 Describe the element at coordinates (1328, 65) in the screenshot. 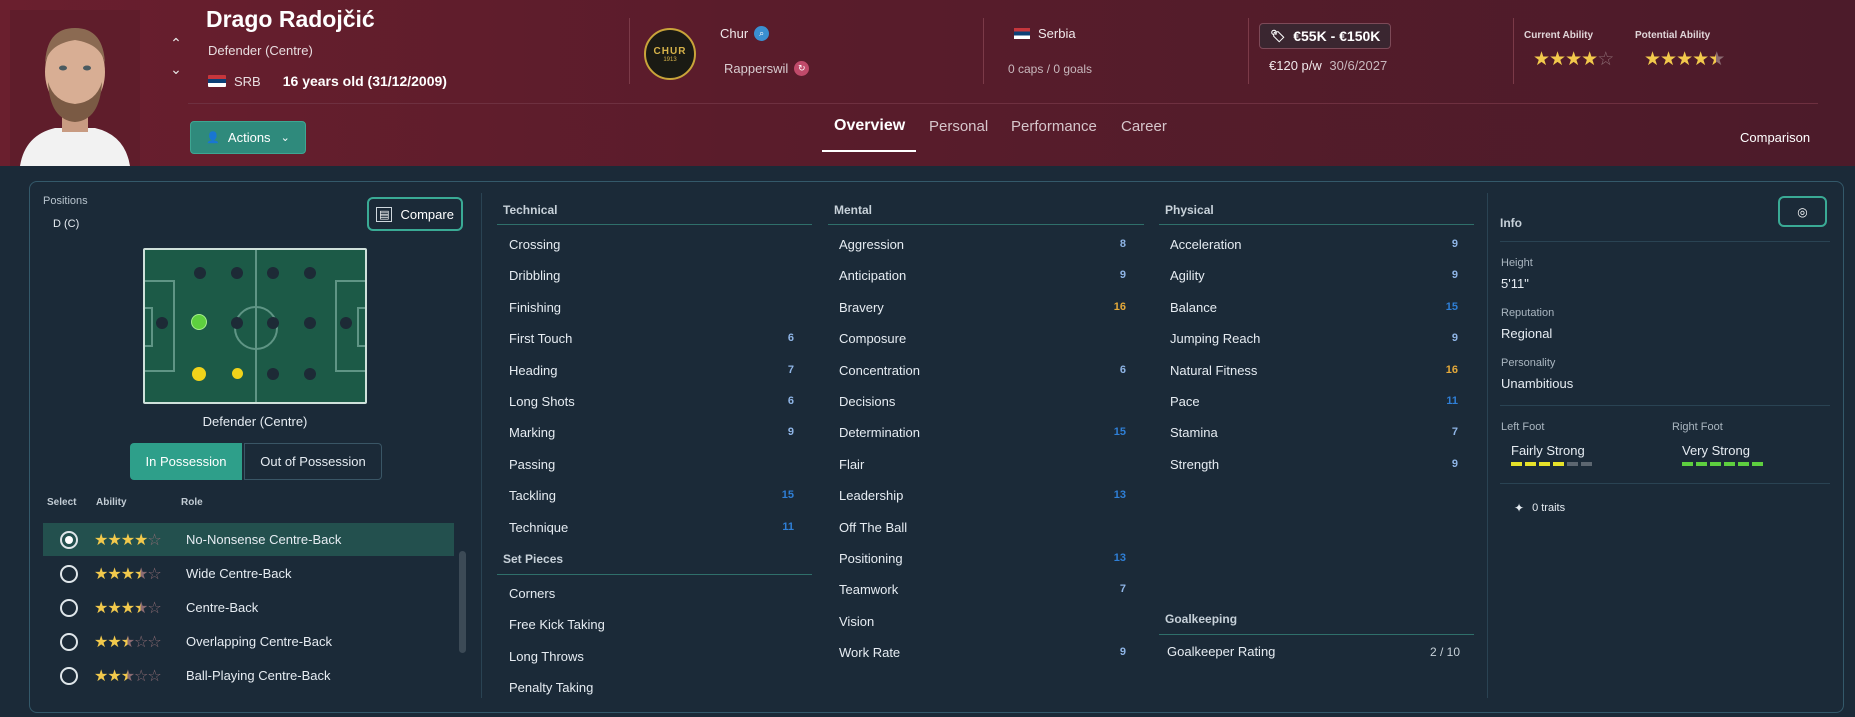

I see `contract-wage: €120 p/w 30/6/2027` at that location.